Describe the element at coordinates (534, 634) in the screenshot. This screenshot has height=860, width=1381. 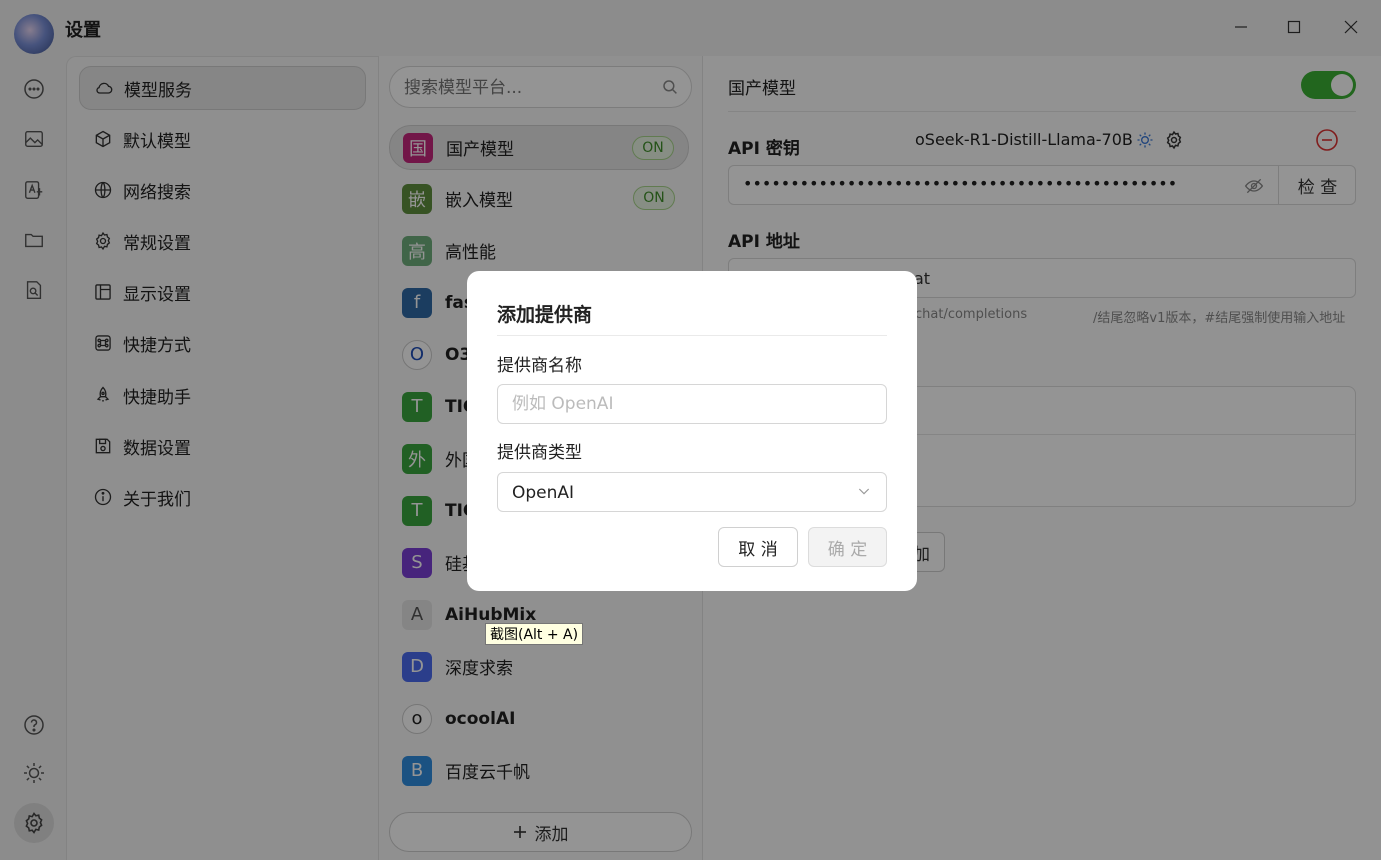
I see `screenshot-tooltip: 截图(Alt + A)` at that location.